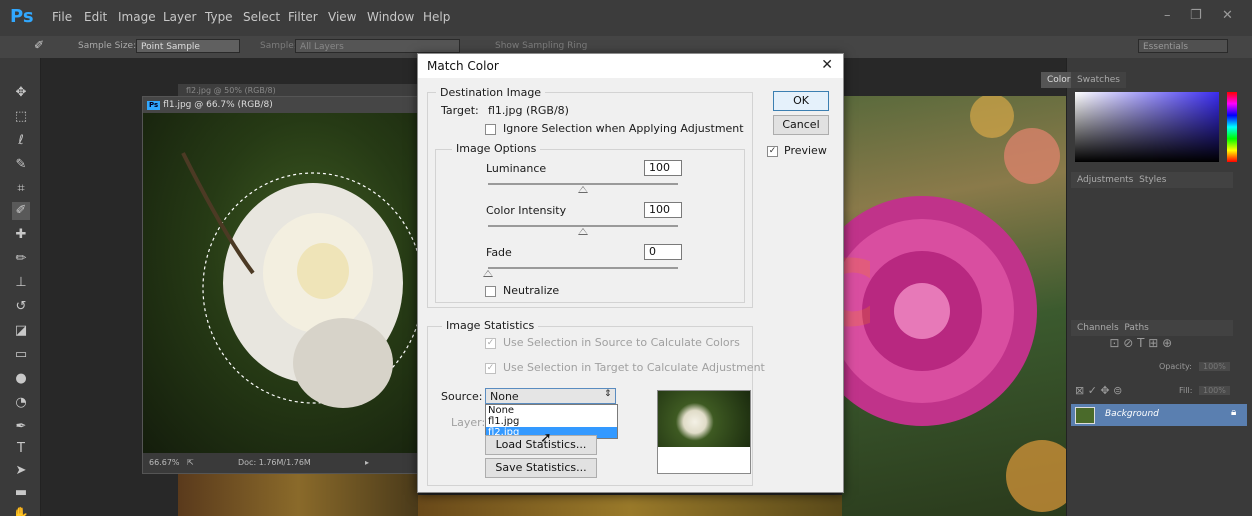 This screenshot has width=1252, height=516. Describe the element at coordinates (528, 110) in the screenshot. I see `target-value: fl1.jpg (RGB/8)` at that location.